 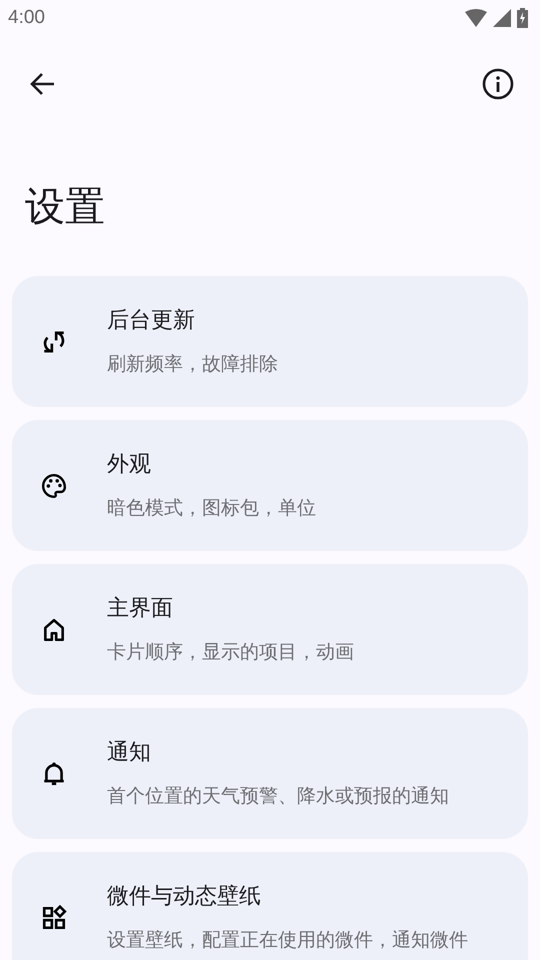 I want to click on card-title: 通知, so click(x=129, y=752).